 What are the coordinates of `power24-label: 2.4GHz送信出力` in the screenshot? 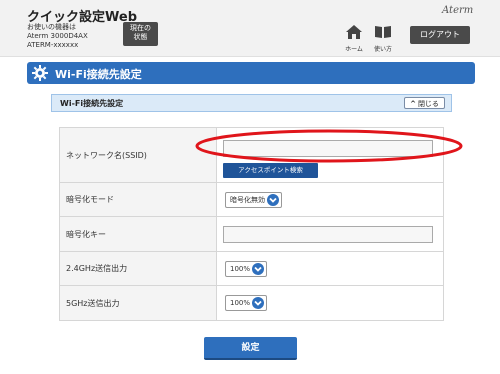 It's located at (138, 268).